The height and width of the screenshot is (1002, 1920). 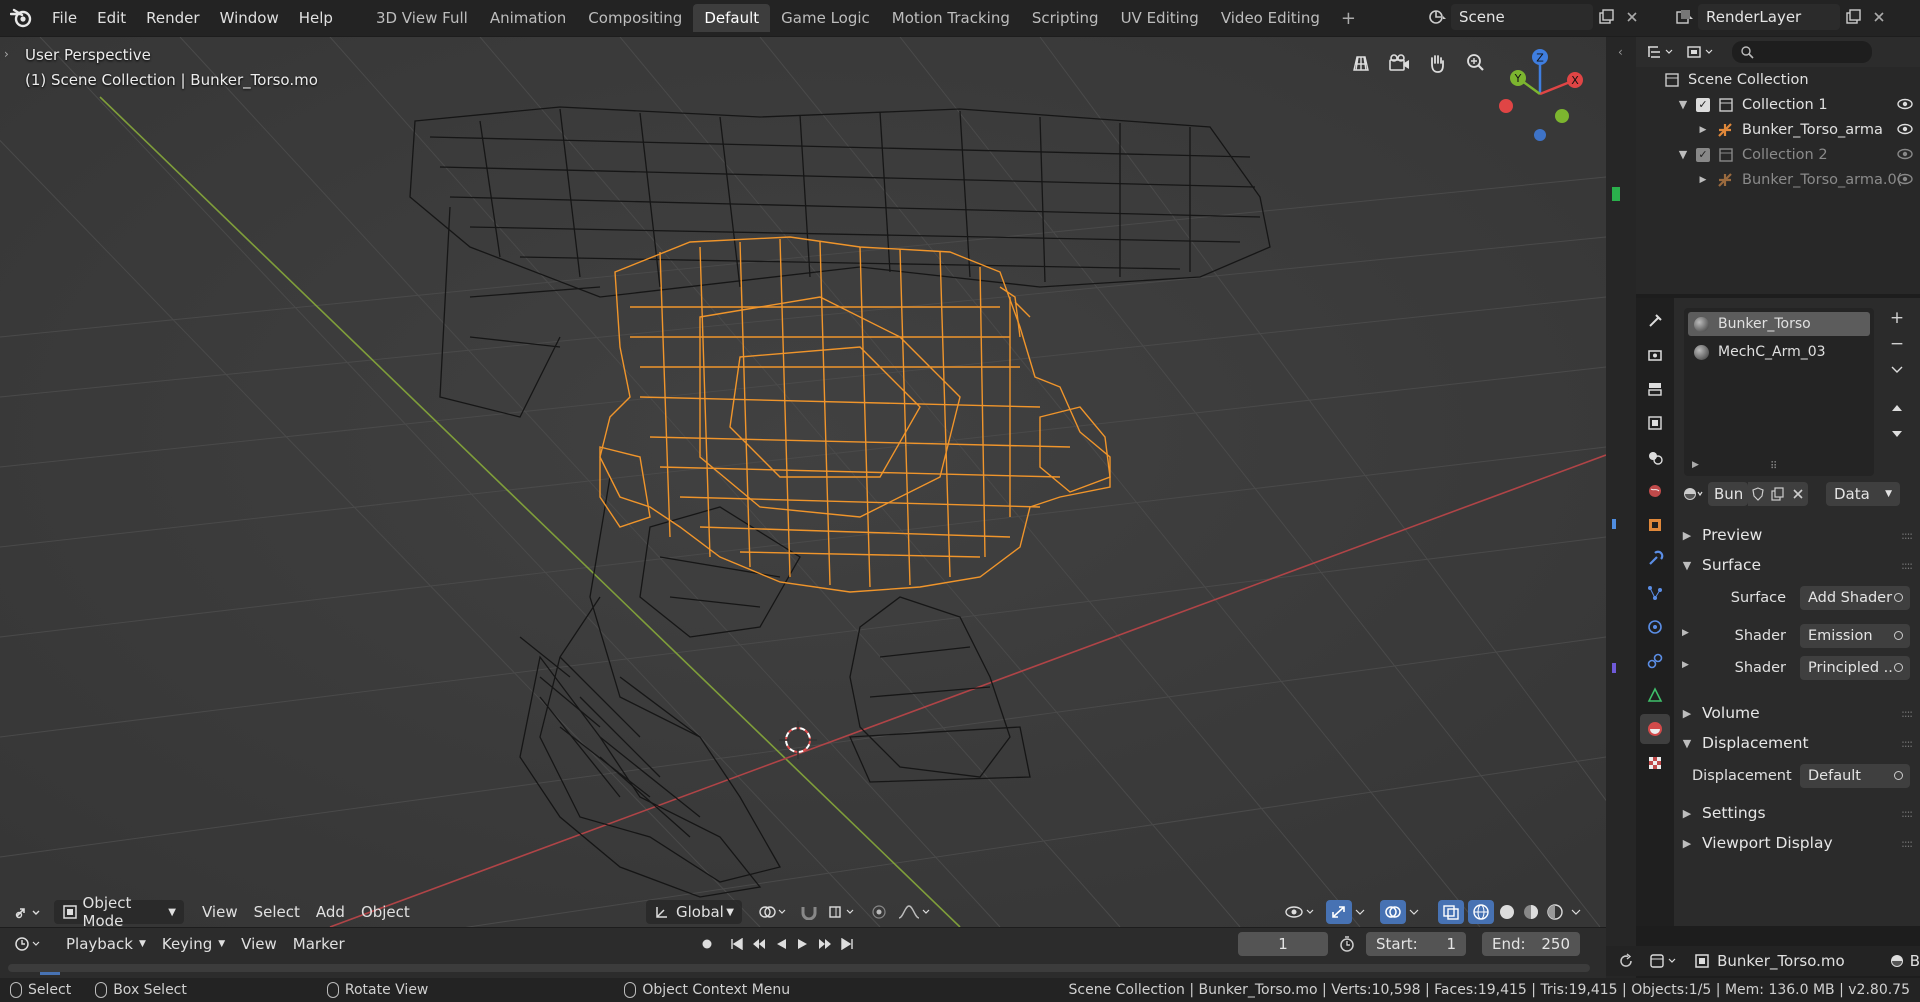 What do you see at coordinates (803, 944) in the screenshot?
I see `play-icon` at bounding box center [803, 944].